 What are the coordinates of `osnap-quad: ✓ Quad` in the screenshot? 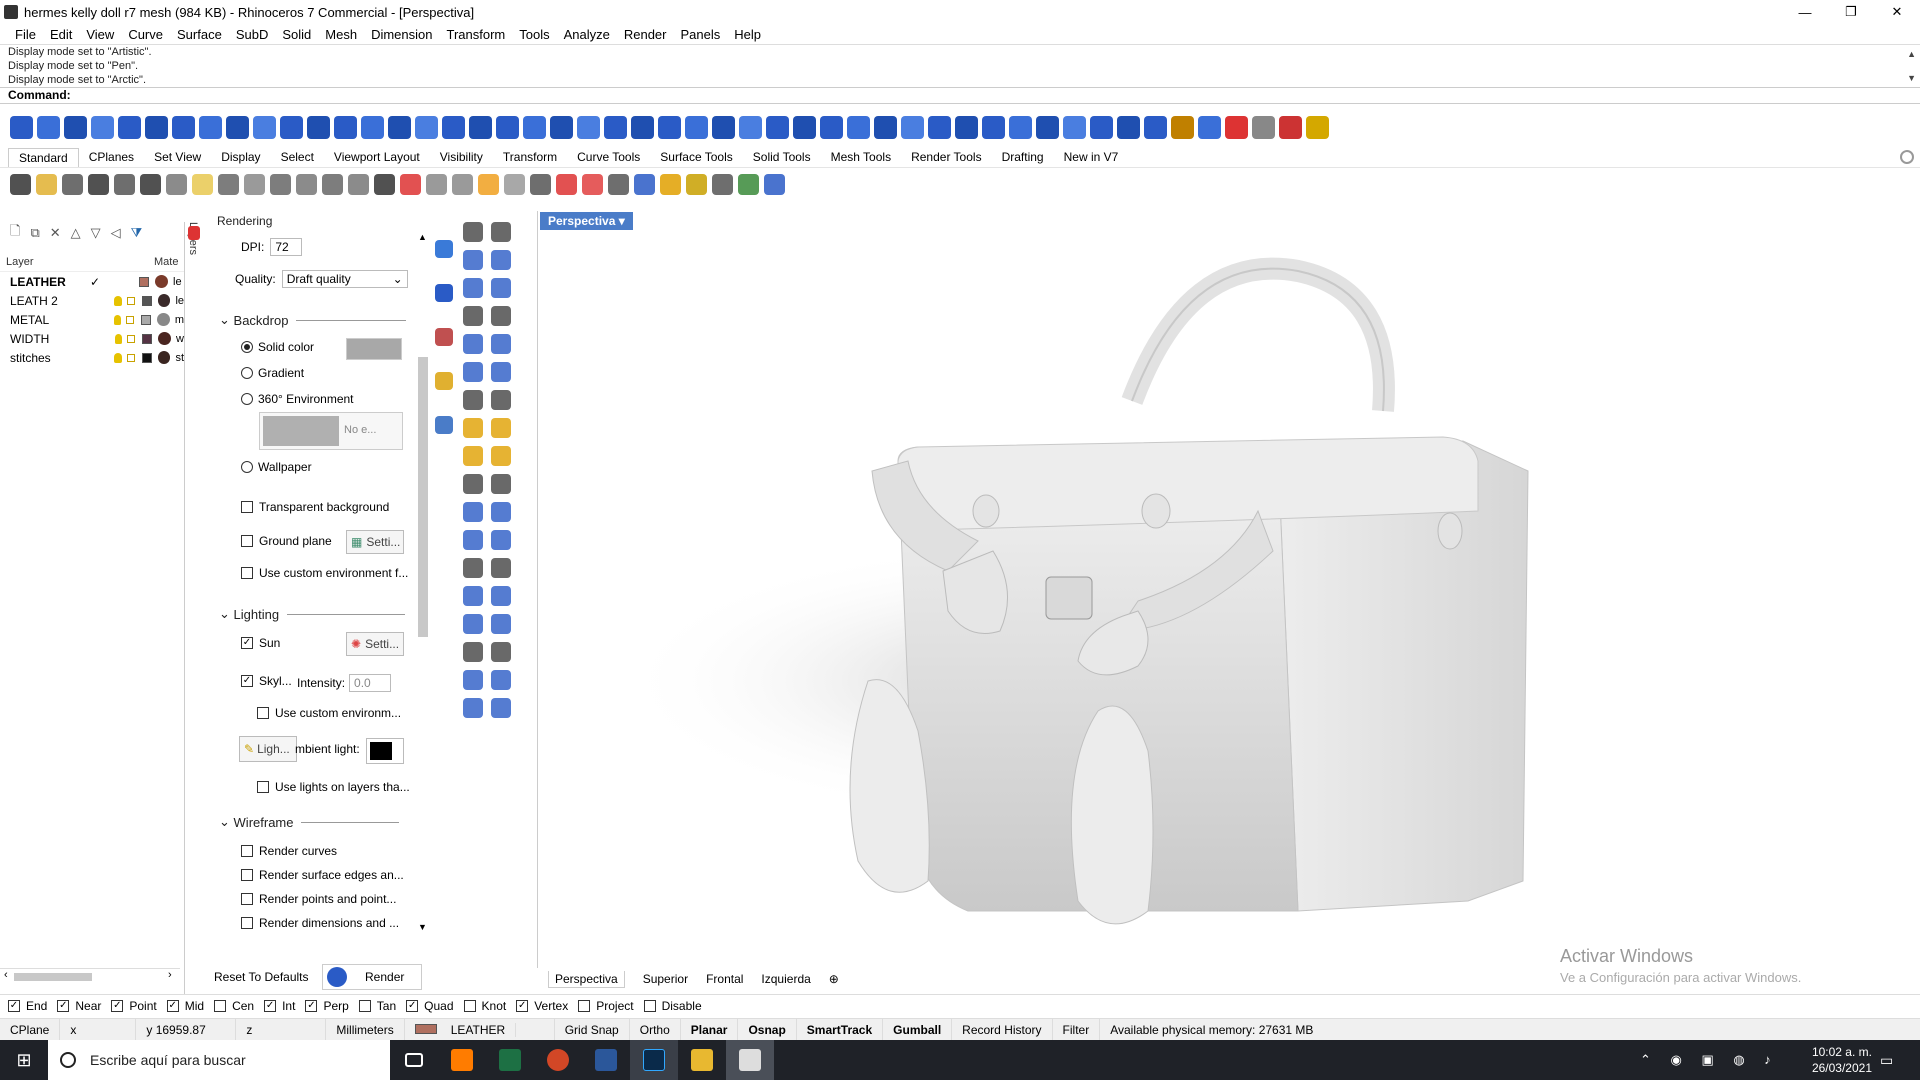 It's located at (430, 1006).